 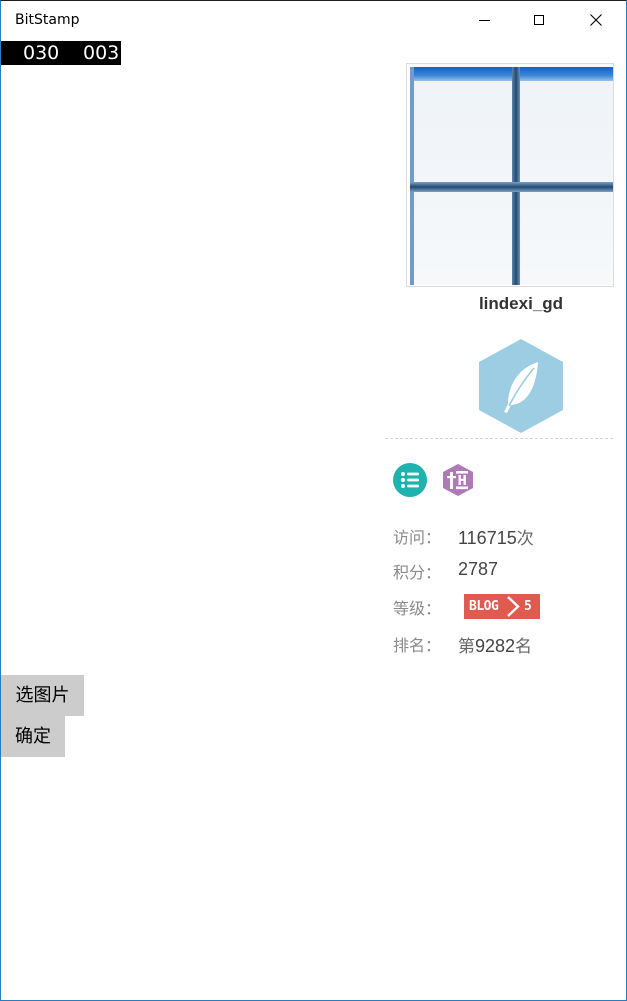 I want to click on minimize-icon, so click(x=484, y=20).